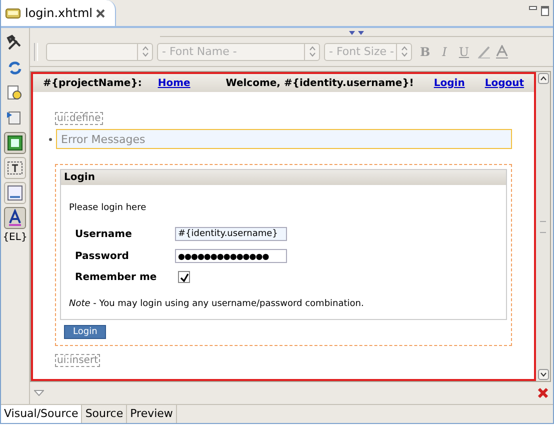 This screenshot has width=554, height=425. What do you see at coordinates (283, 178) in the screenshot?
I see `panel-title: Login` at bounding box center [283, 178].